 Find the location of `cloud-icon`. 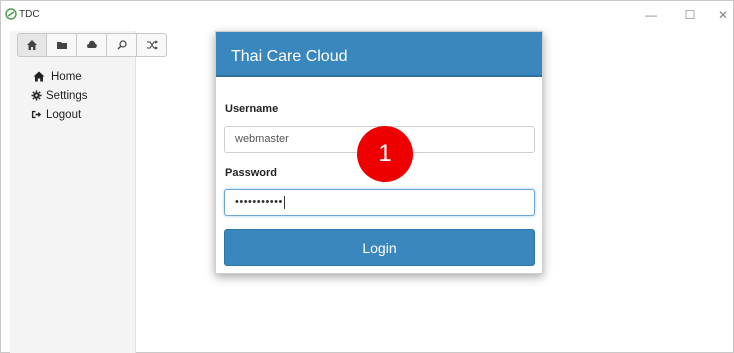

cloud-icon is located at coordinates (91, 44).